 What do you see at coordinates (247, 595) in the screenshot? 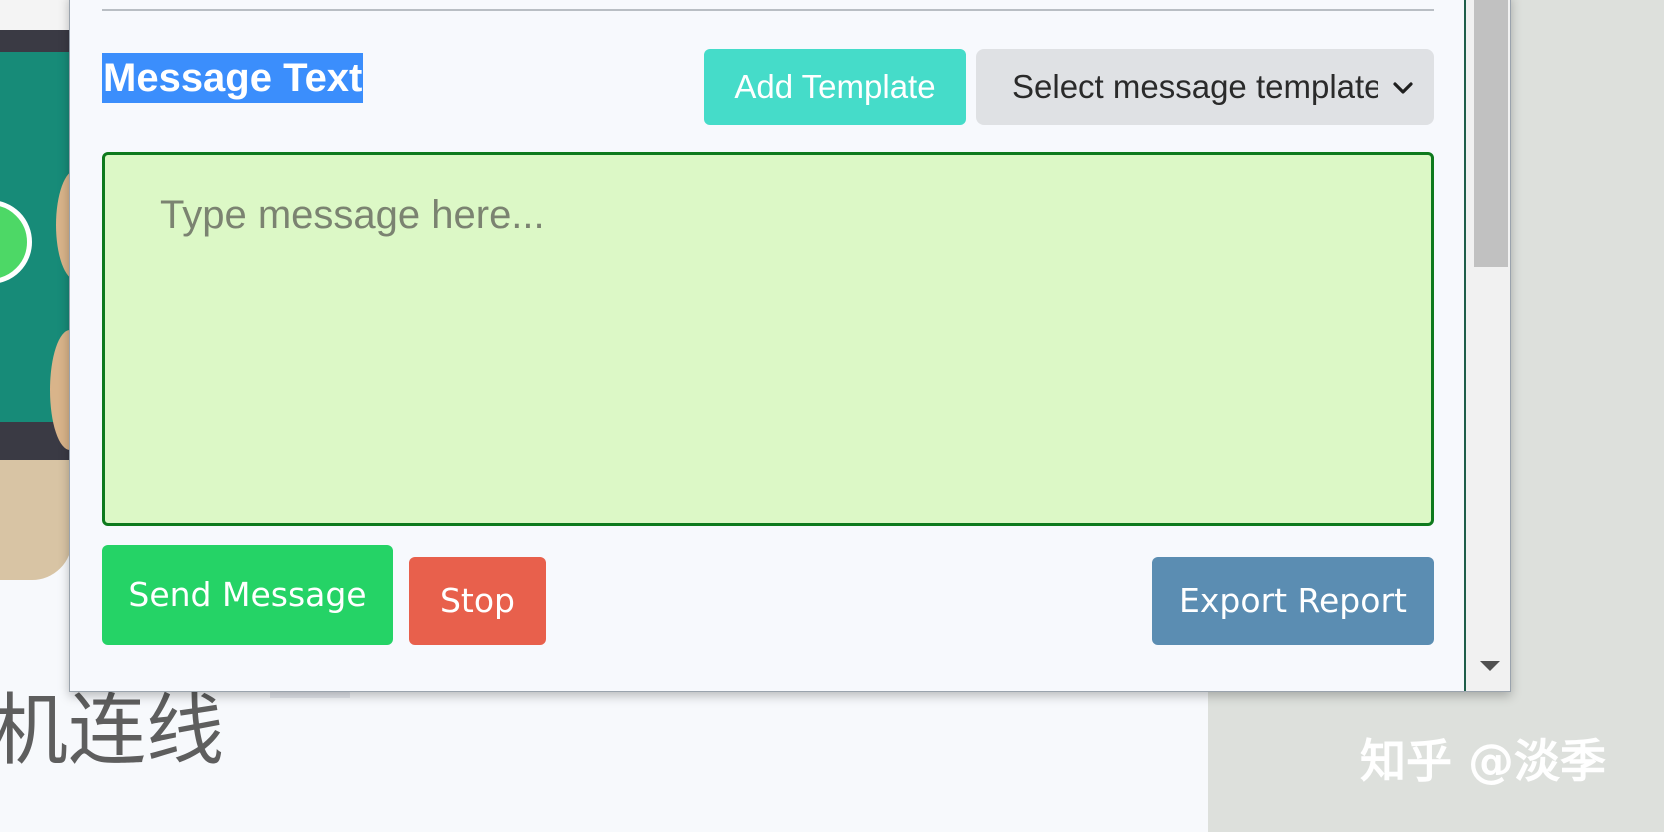
I see `send-message-button: Send Message` at bounding box center [247, 595].